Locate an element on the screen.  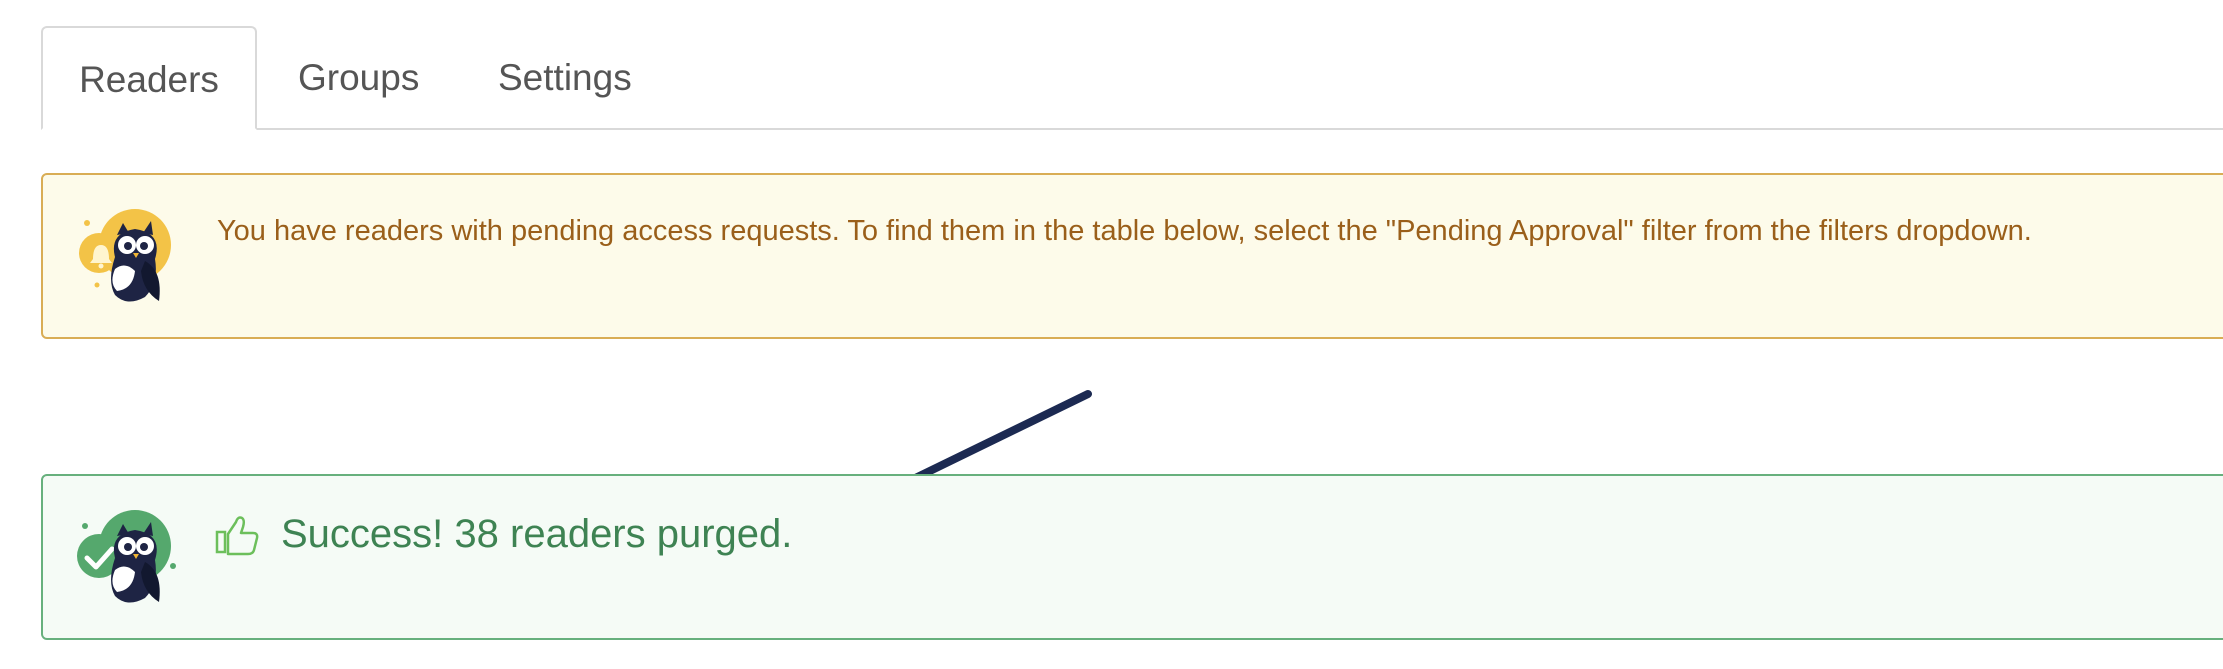
tab-groups: Groups is located at coordinates (358, 78).